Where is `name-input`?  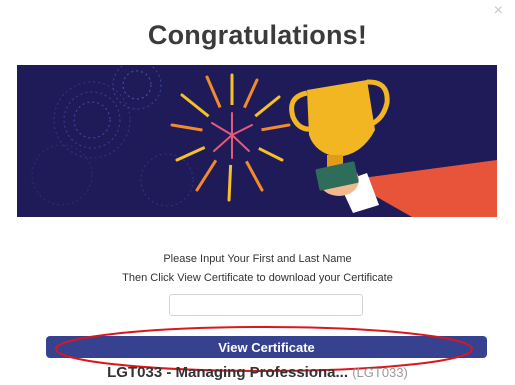
name-input is located at coordinates (266, 305).